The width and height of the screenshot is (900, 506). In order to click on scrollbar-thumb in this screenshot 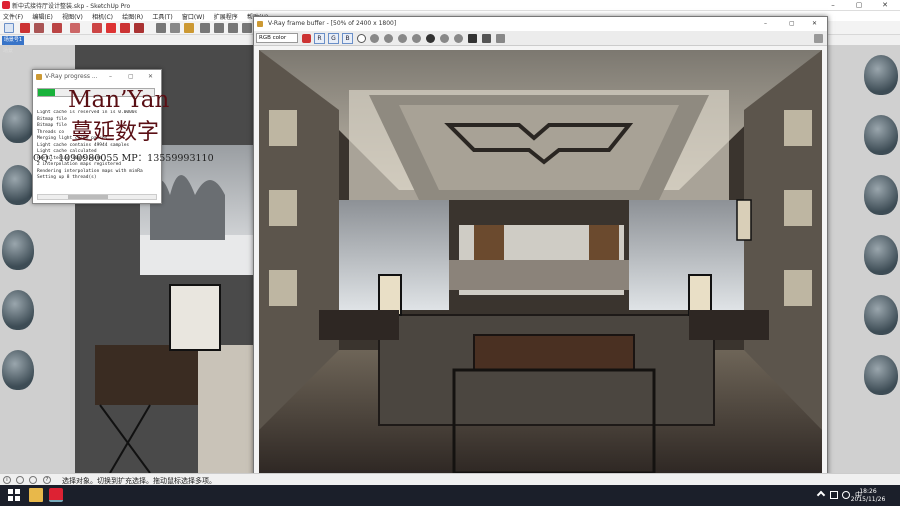, I will do `click(88, 197)`.